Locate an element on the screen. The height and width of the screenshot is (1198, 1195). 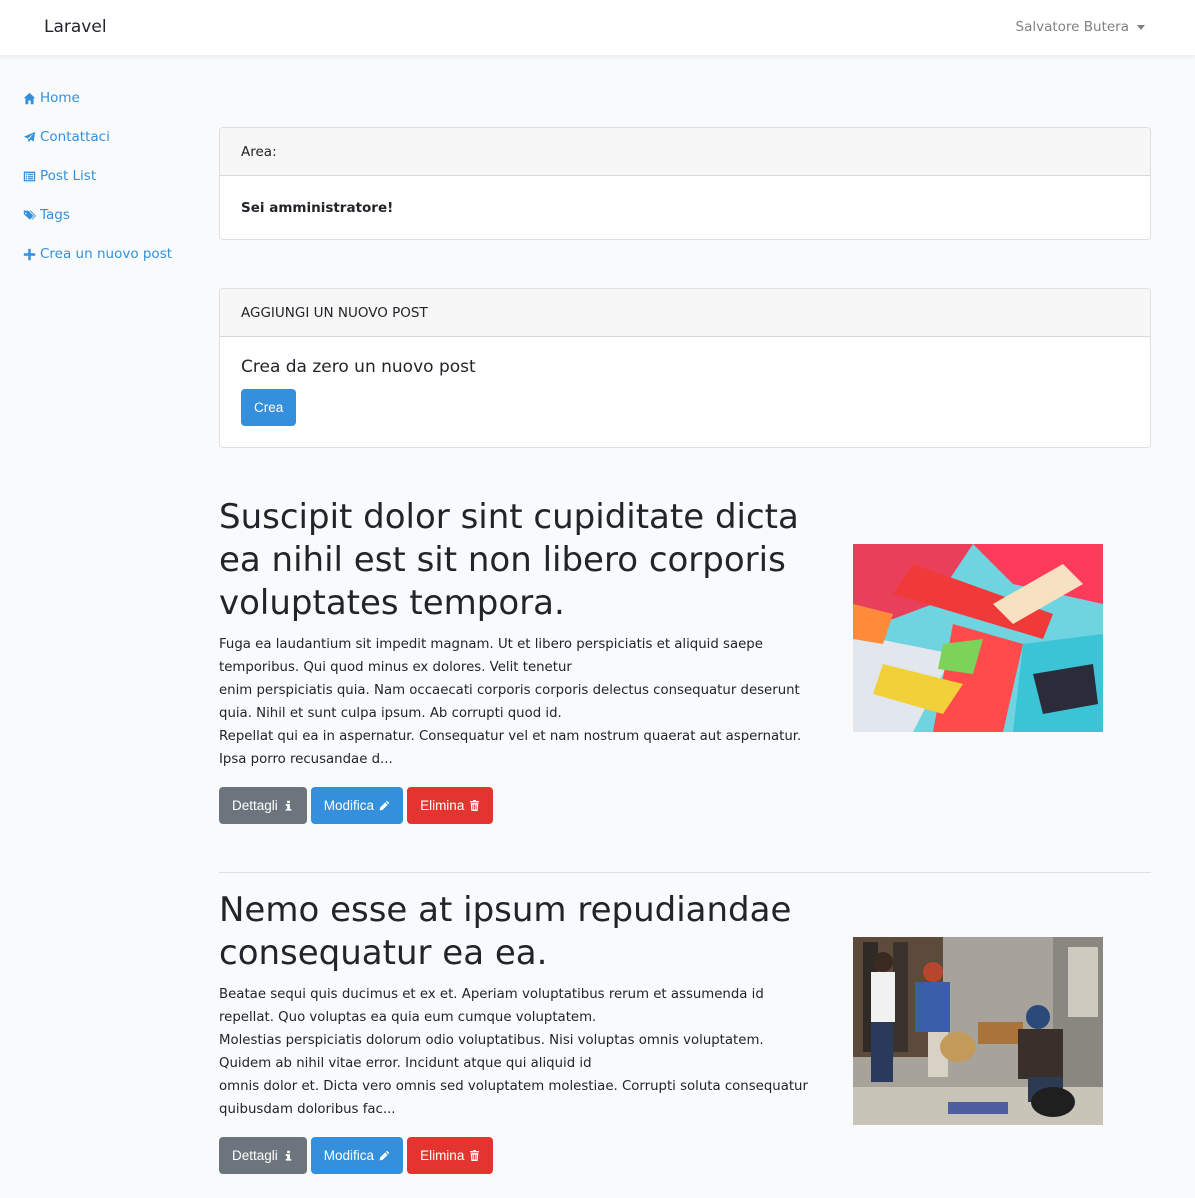
sidebar-item-label: Post List is located at coordinates (68, 176).